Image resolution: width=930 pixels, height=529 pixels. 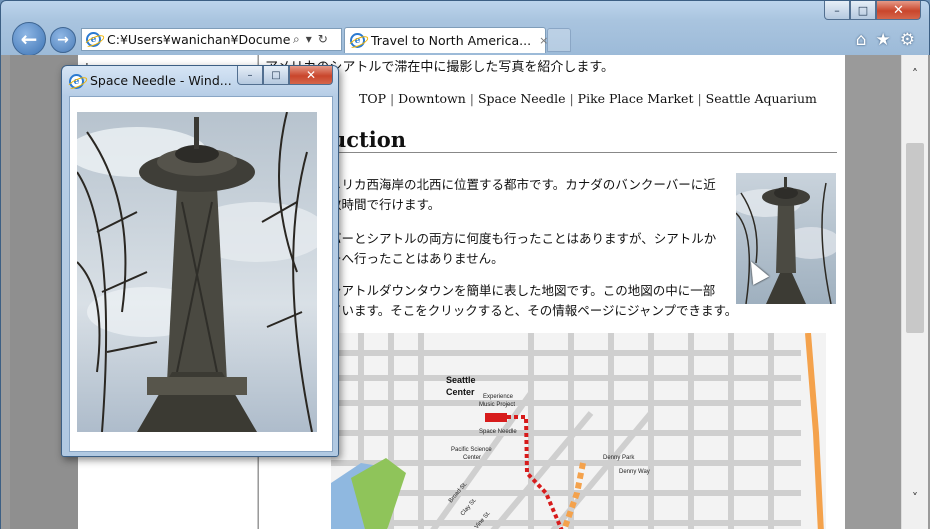 I want to click on map-label-seattle: Seattle, so click(x=461, y=380).